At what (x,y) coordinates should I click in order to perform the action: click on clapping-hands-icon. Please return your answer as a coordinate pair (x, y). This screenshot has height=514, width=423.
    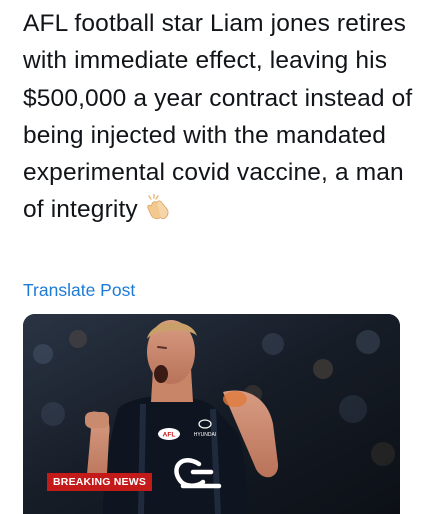
    Looking at the image, I should click on (158, 207).